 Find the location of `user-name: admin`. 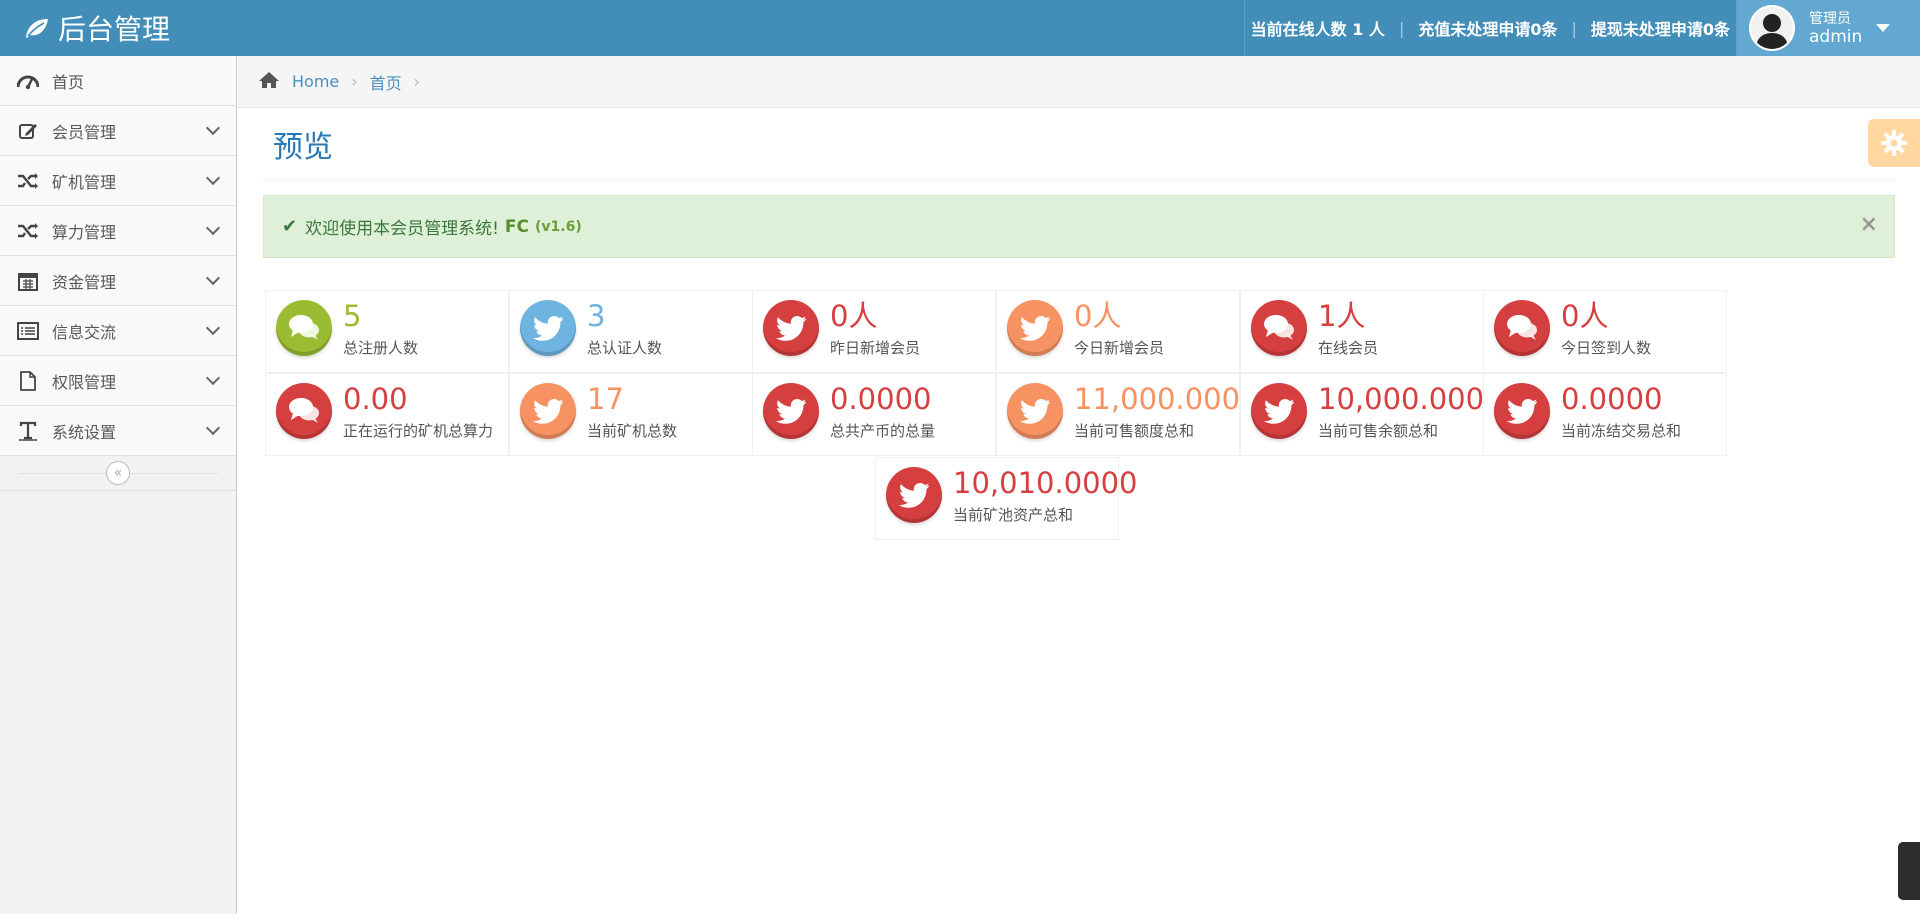

user-name: admin is located at coordinates (1836, 37).